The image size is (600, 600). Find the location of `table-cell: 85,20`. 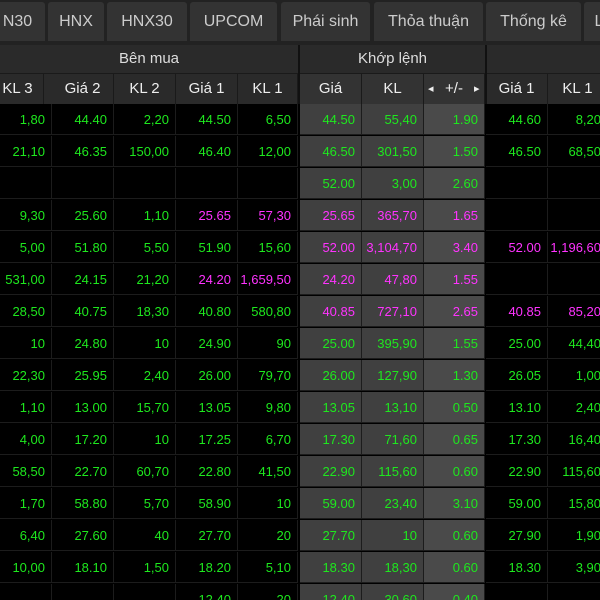

table-cell: 85,20 is located at coordinates (574, 311).